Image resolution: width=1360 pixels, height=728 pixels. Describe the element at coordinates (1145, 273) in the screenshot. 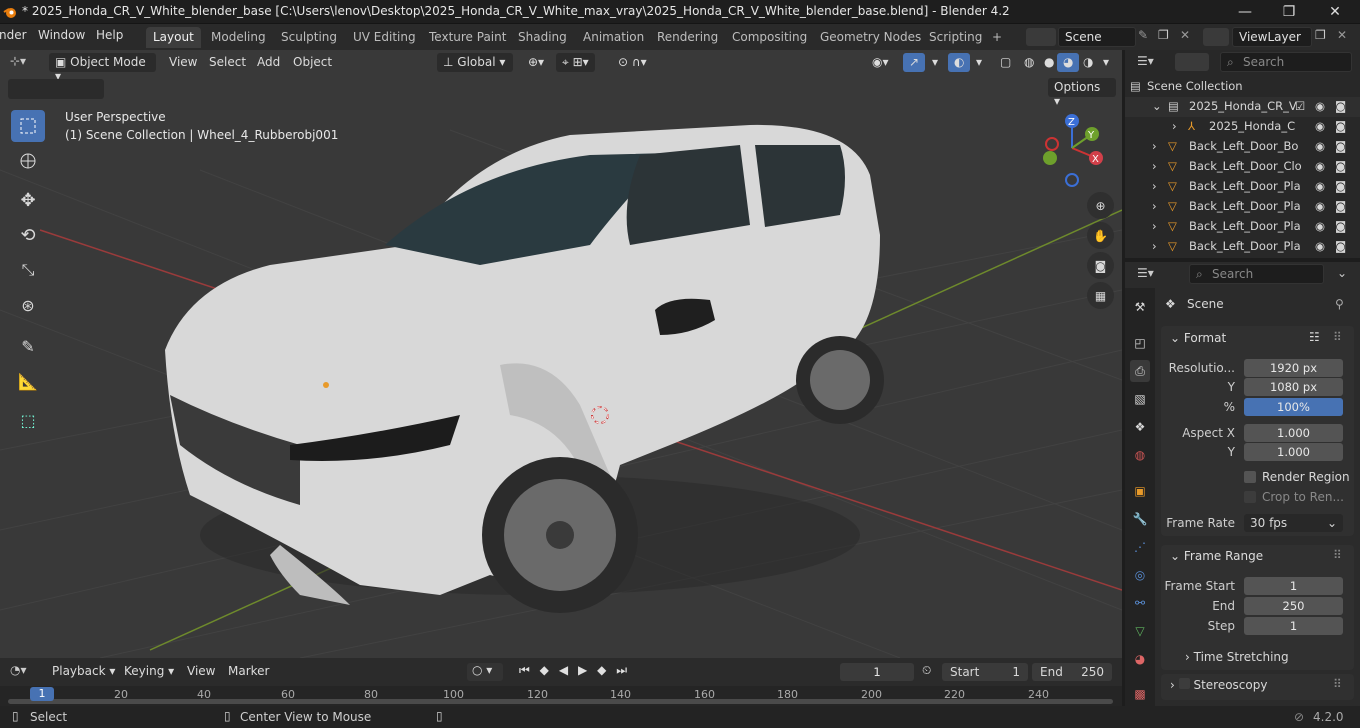

I see `properties-editor-icon: ☰▾` at that location.